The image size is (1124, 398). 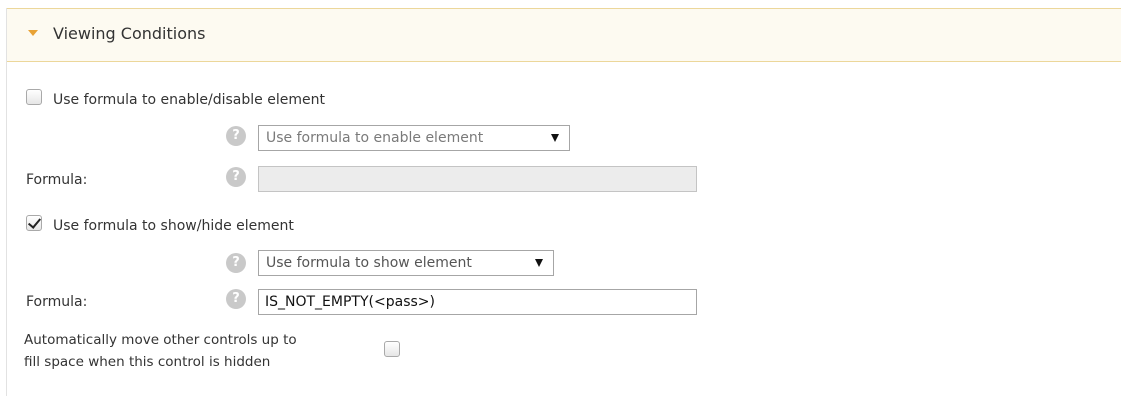 What do you see at coordinates (173, 226) in the screenshot?
I see `show-formula-checkbox-label: Use formula to show/hide element` at bounding box center [173, 226].